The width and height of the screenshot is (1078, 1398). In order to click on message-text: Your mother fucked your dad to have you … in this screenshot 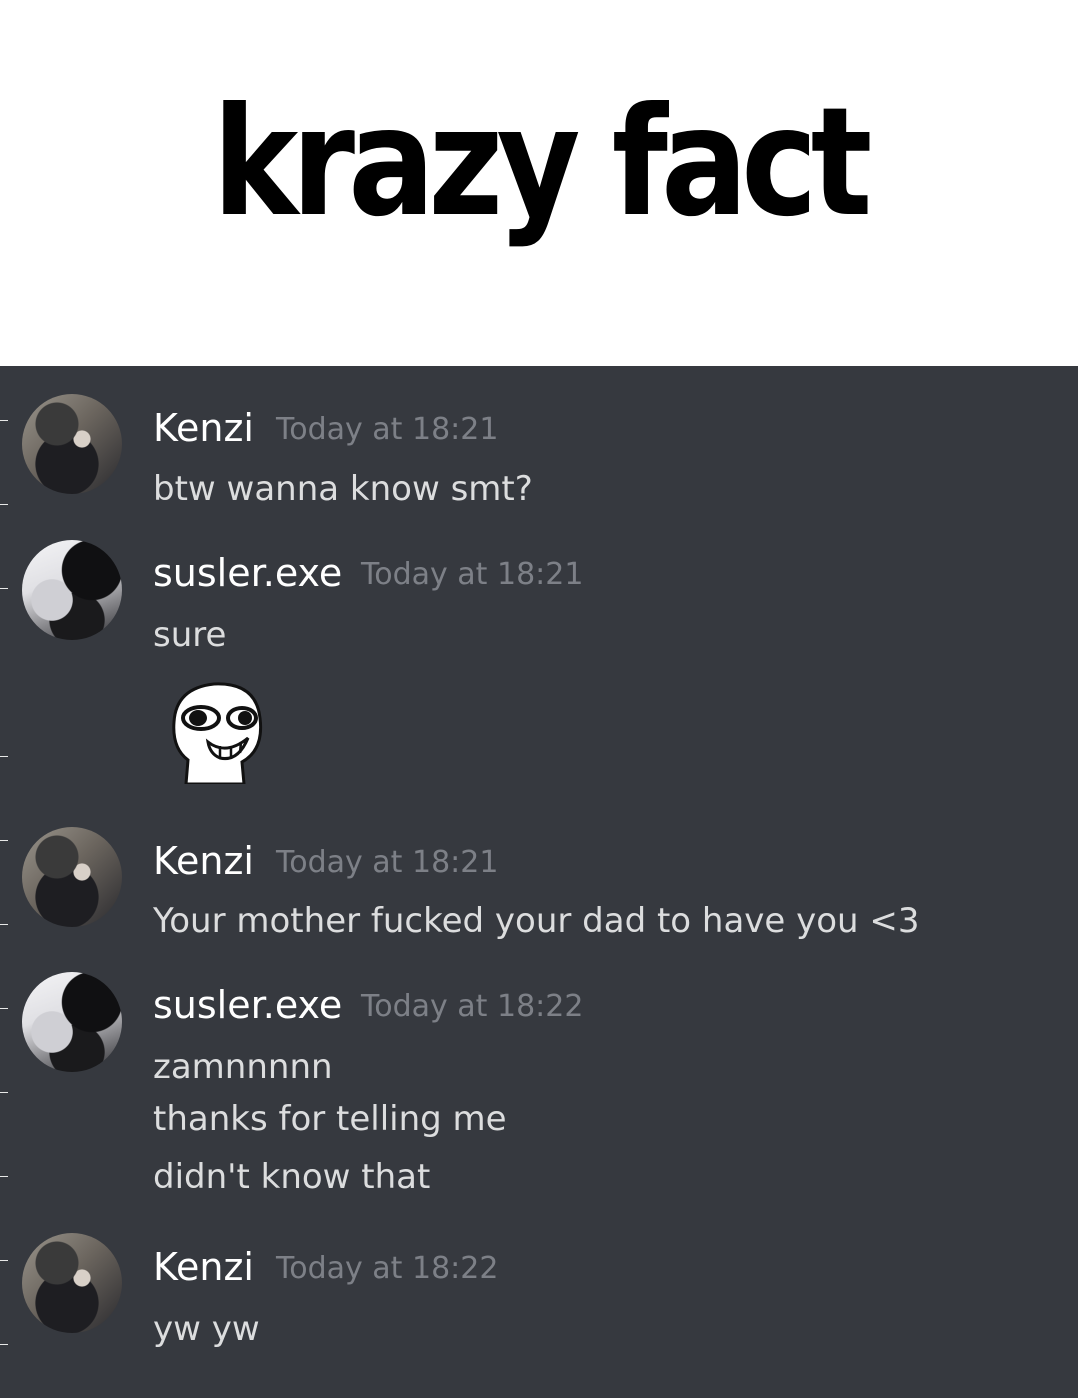, I will do `click(536, 921)`.